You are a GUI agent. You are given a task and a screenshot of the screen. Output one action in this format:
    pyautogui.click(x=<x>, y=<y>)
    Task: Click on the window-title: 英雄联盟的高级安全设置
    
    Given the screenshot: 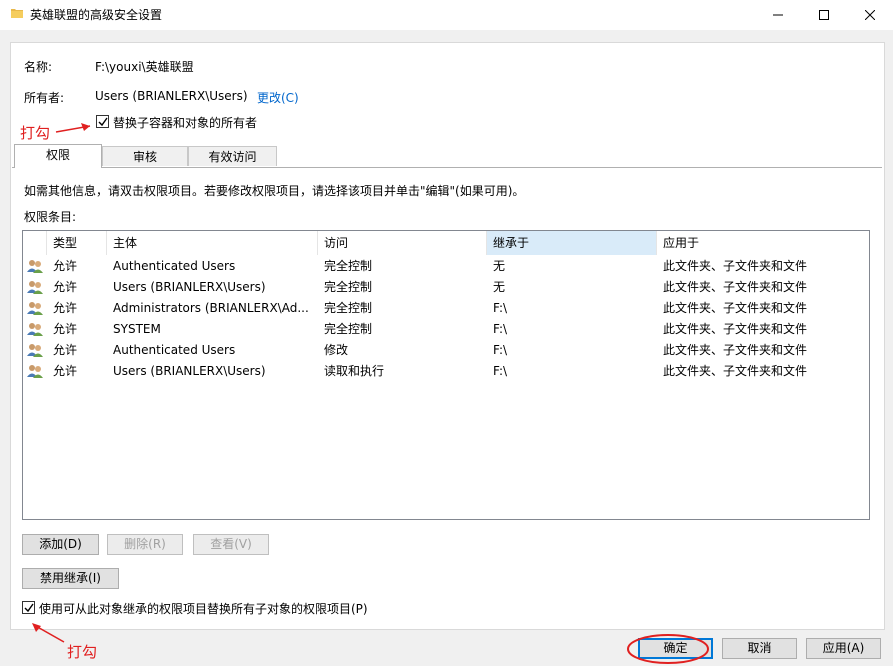 What is the action you would take?
    pyautogui.click(x=96, y=15)
    